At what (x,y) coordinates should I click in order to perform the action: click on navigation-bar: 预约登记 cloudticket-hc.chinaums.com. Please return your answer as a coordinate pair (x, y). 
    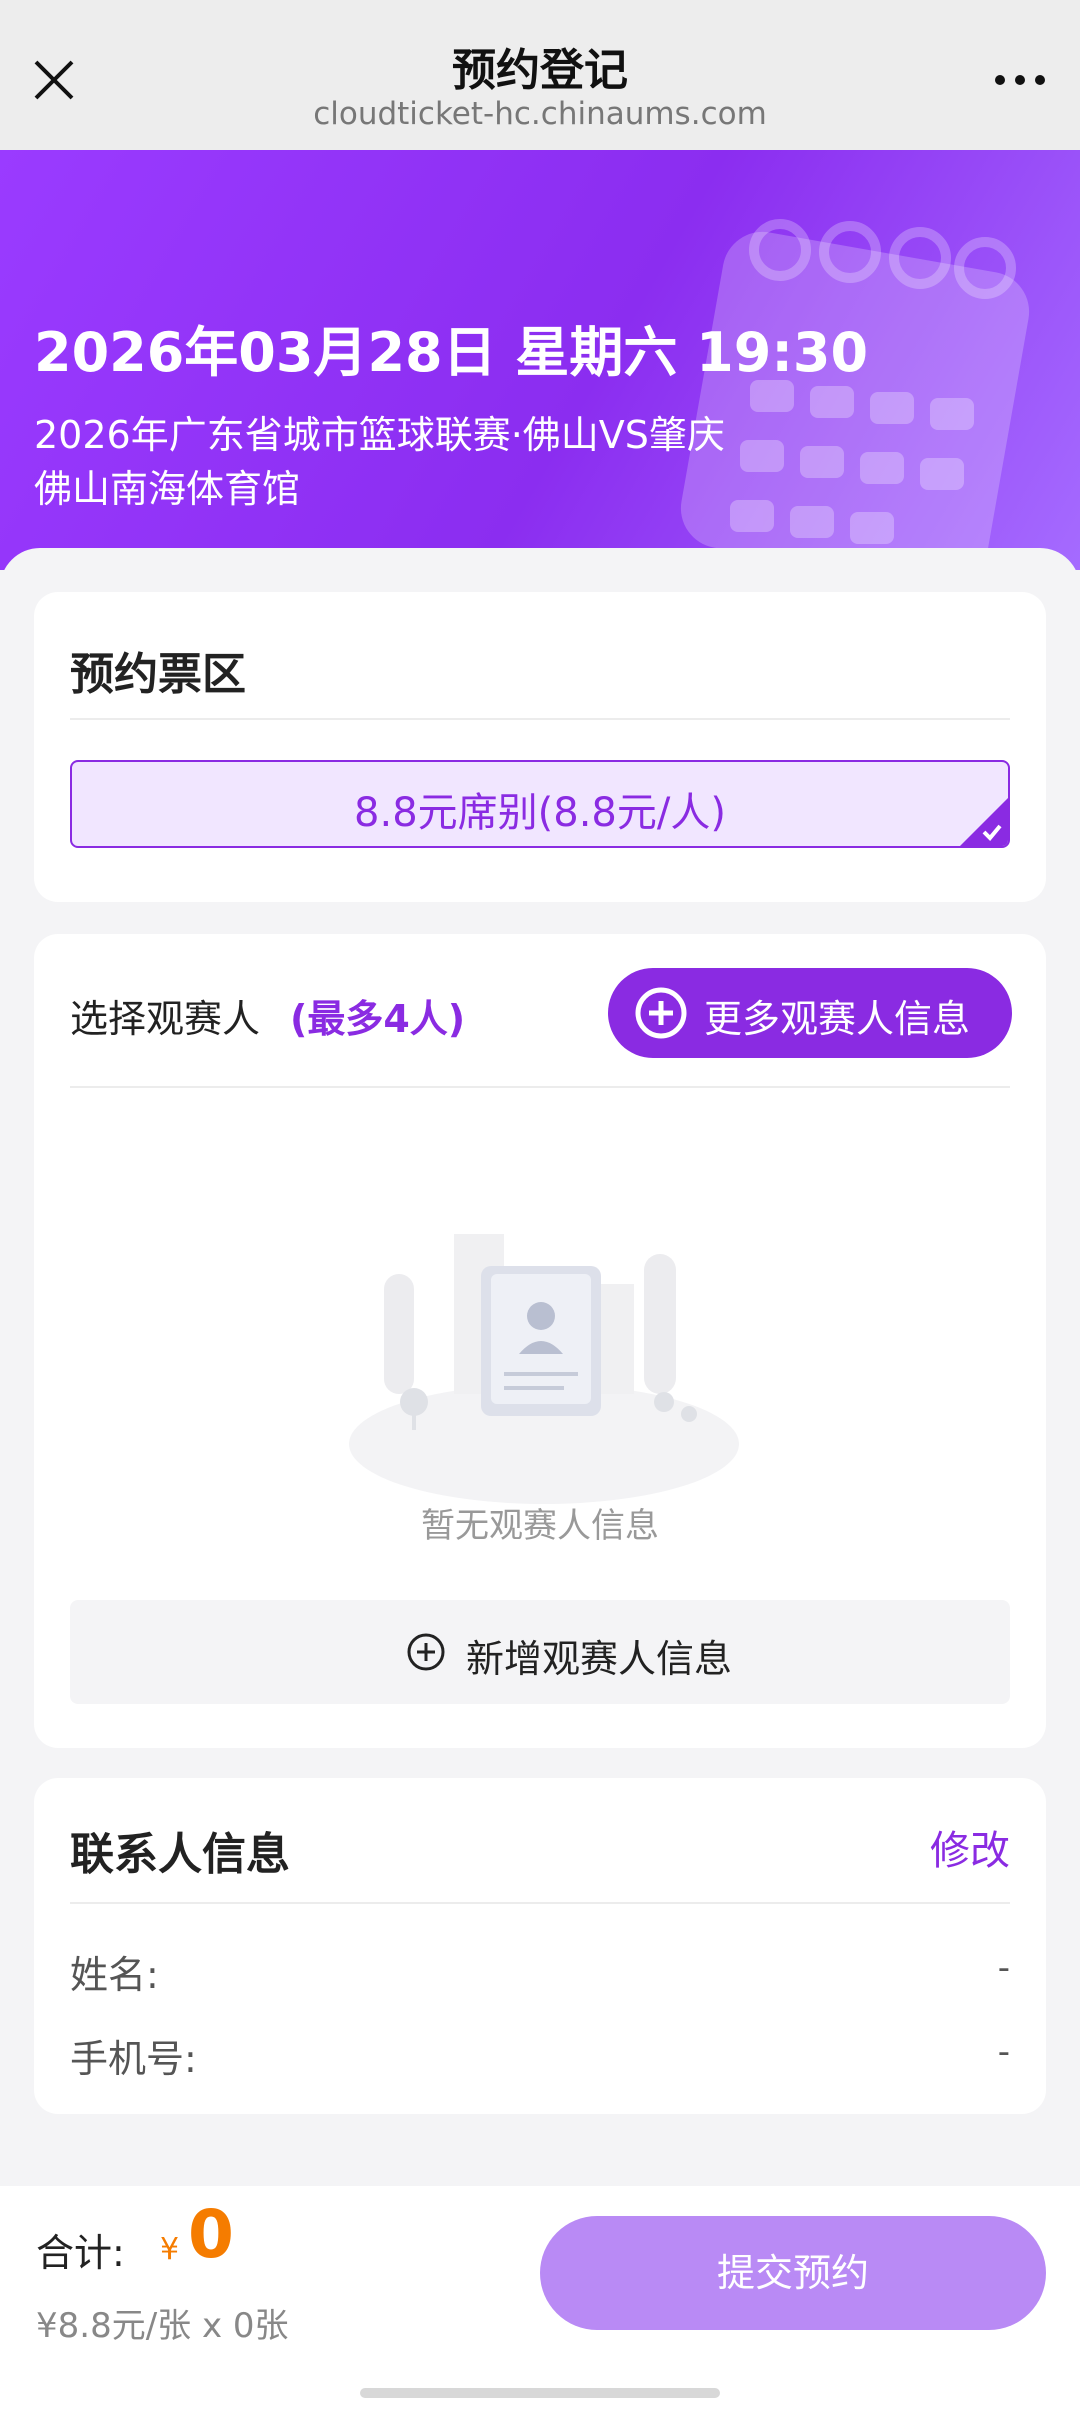
    Looking at the image, I should click on (540, 75).